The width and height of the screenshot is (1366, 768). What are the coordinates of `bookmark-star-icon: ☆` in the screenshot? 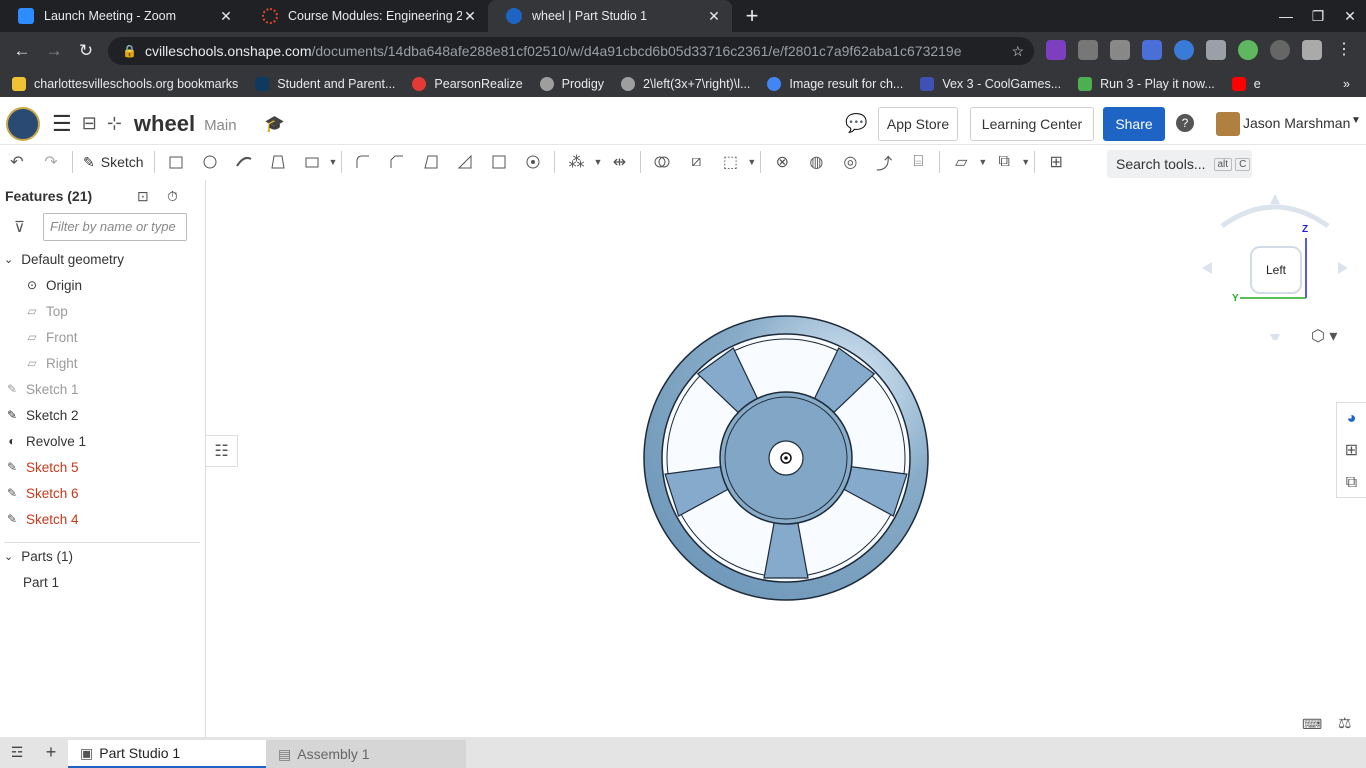 It's located at (1017, 51).